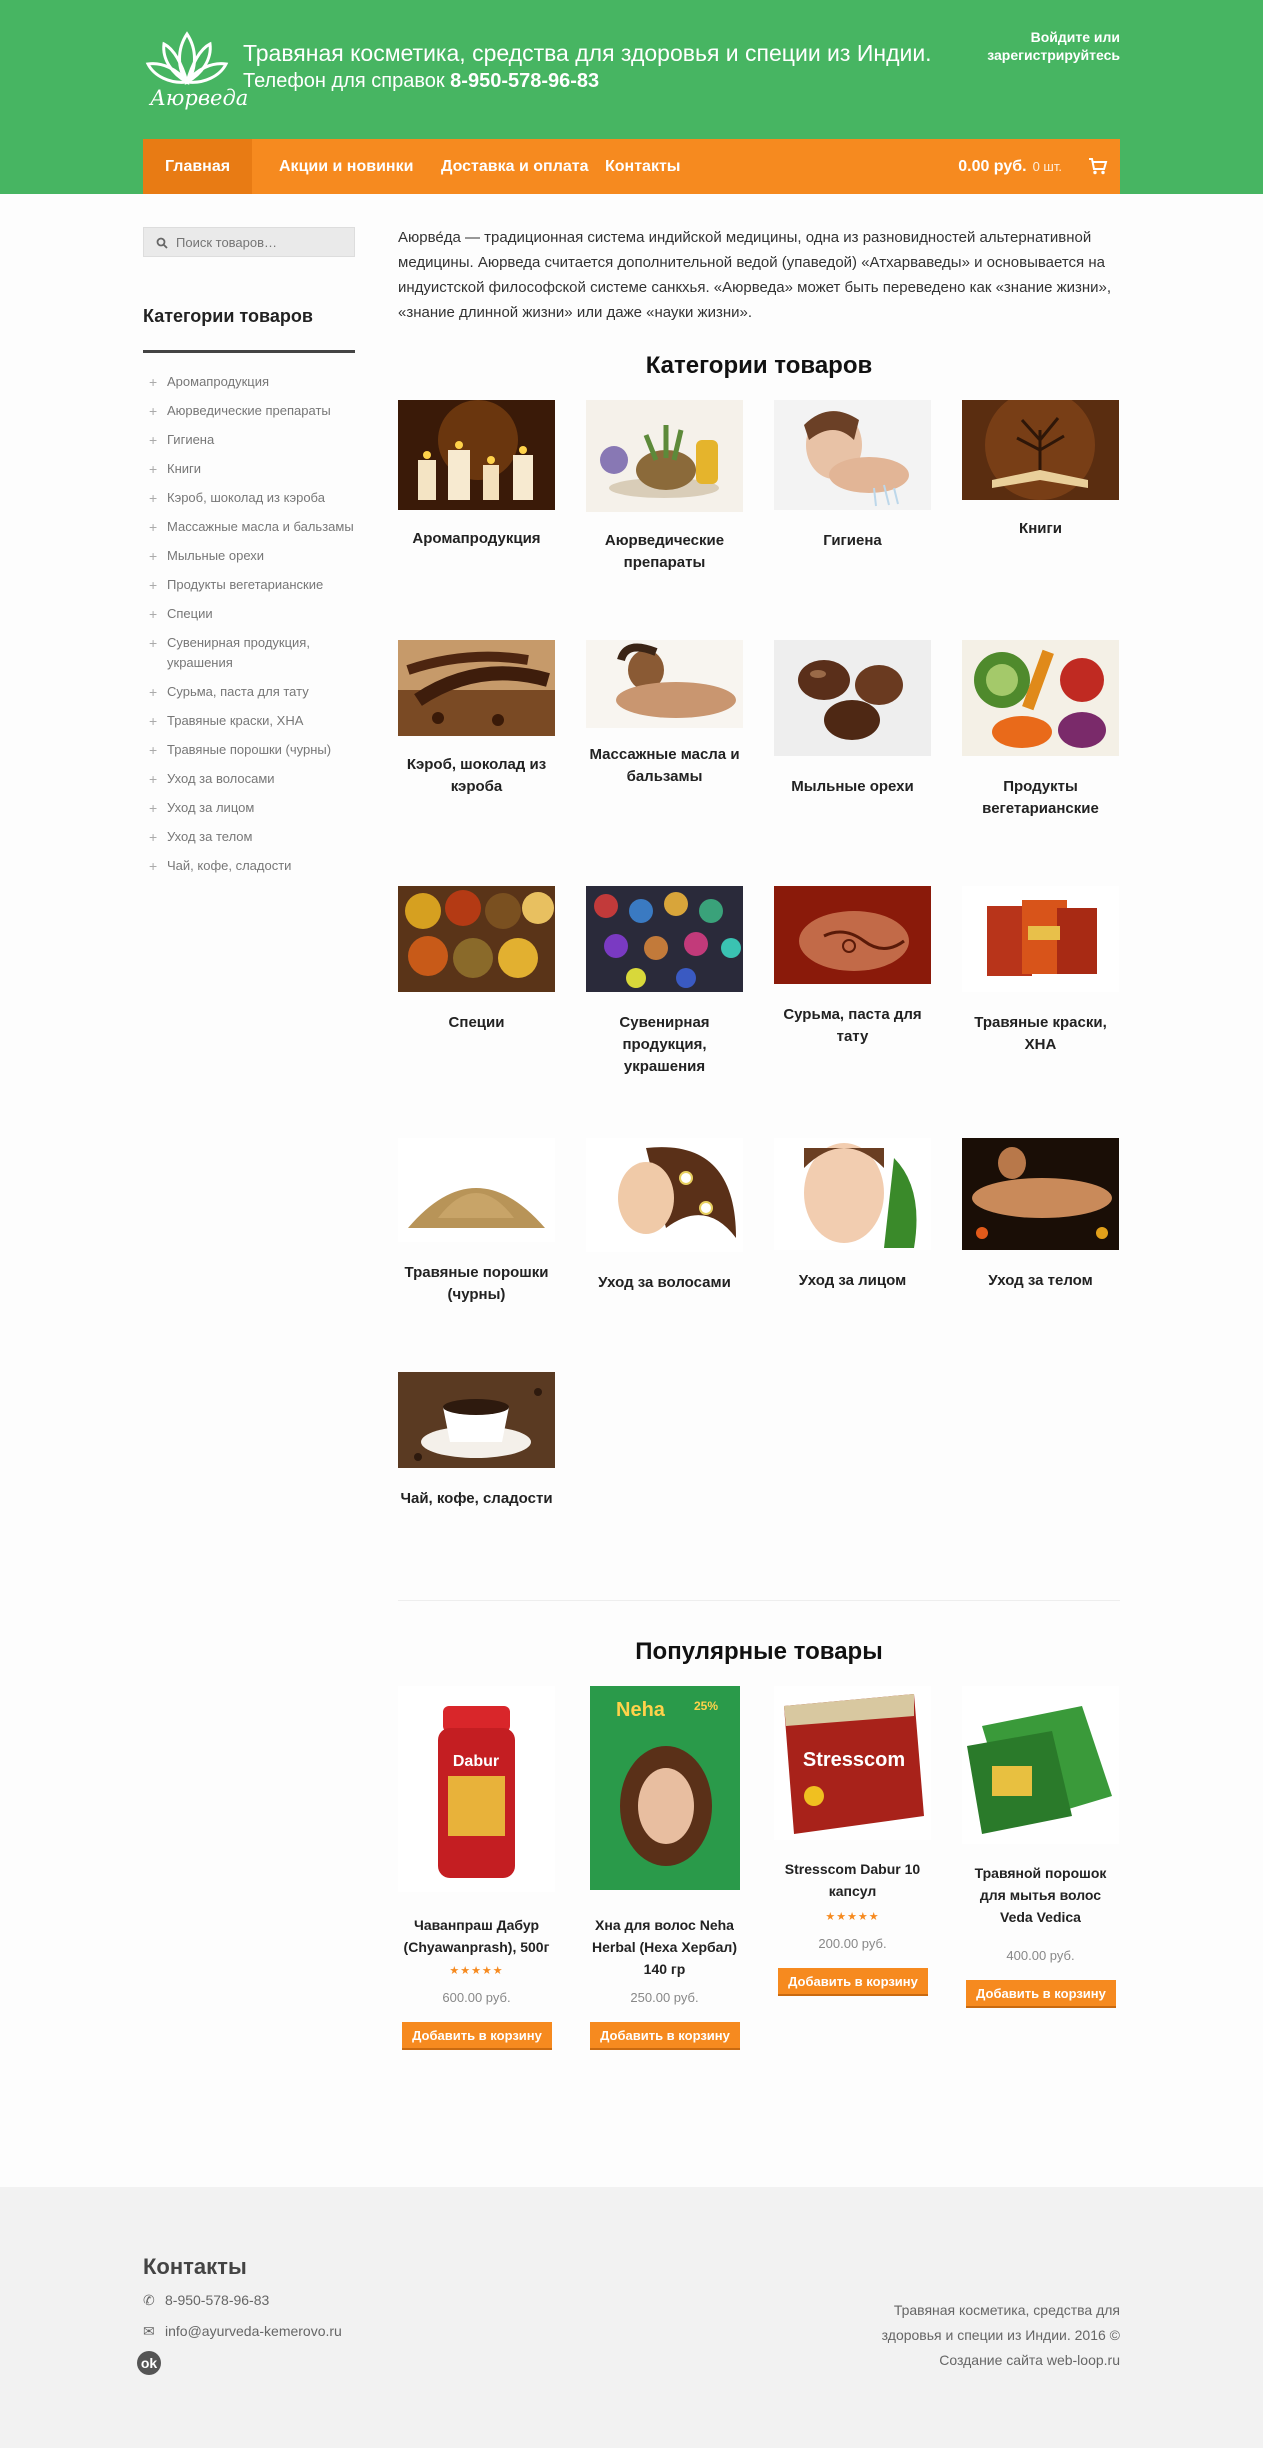 The height and width of the screenshot is (2448, 1263). I want to click on odnoklassniki-icon: ok, so click(149, 2363).